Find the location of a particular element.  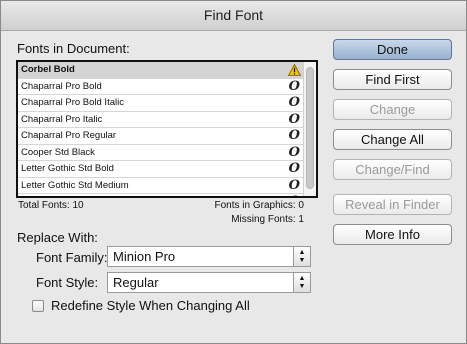

font-name: Corbel Bold is located at coordinates (48, 69).